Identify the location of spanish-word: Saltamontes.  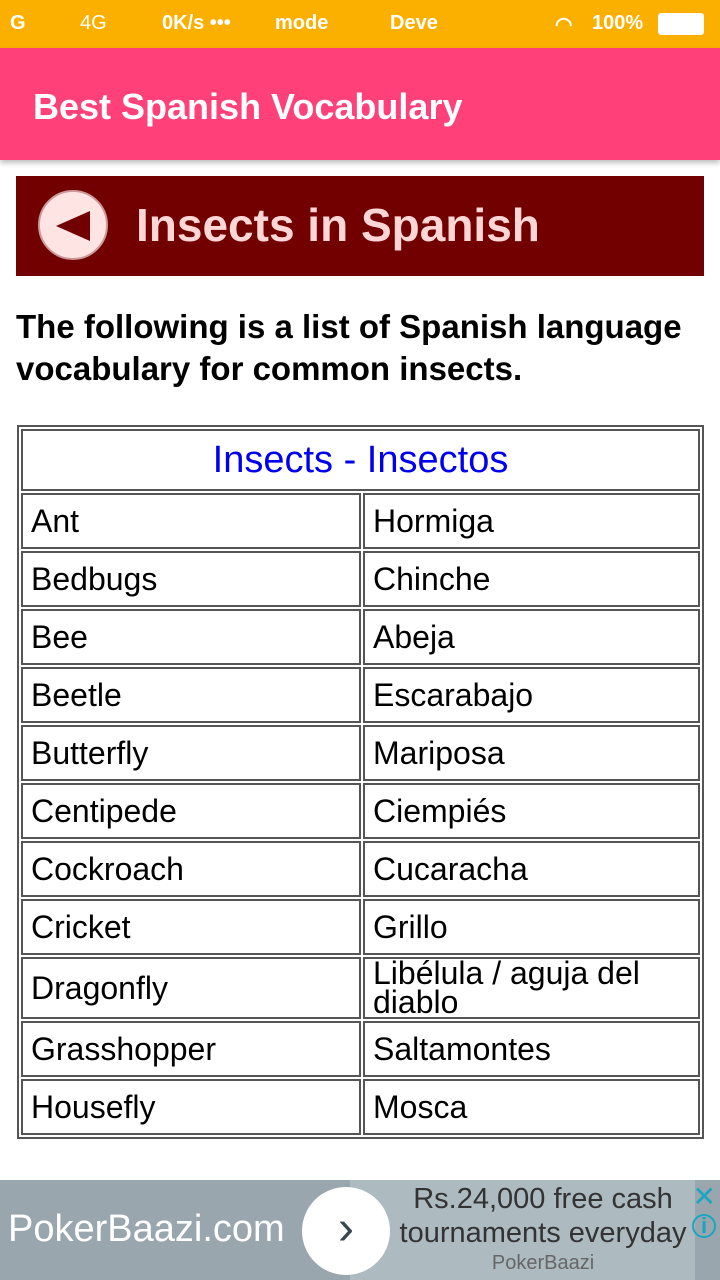
(531, 1049).